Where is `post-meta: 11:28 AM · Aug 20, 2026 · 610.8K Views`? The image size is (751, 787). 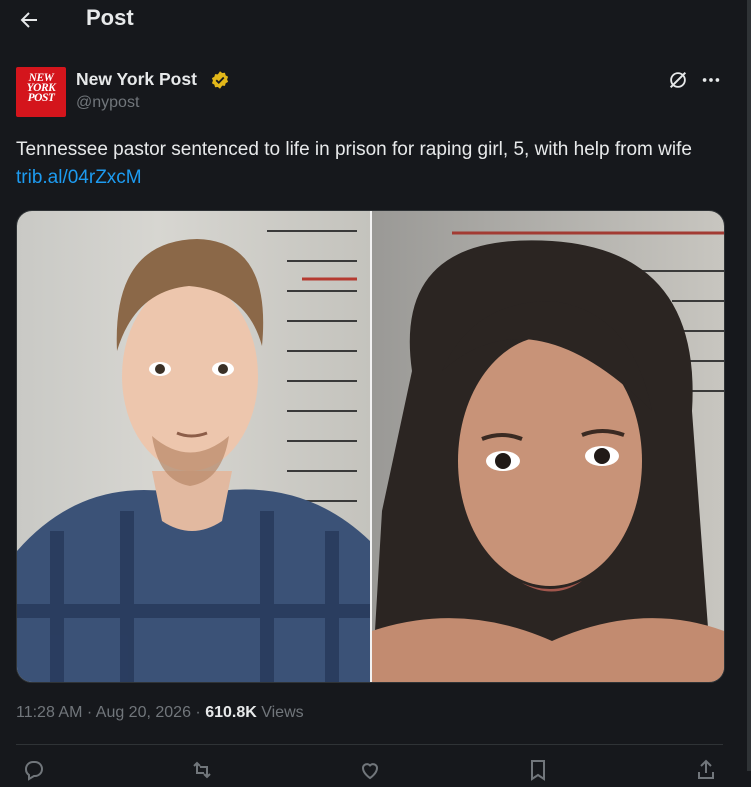 post-meta: 11:28 AM · Aug 20, 2026 · 610.8K Views is located at coordinates (160, 713).